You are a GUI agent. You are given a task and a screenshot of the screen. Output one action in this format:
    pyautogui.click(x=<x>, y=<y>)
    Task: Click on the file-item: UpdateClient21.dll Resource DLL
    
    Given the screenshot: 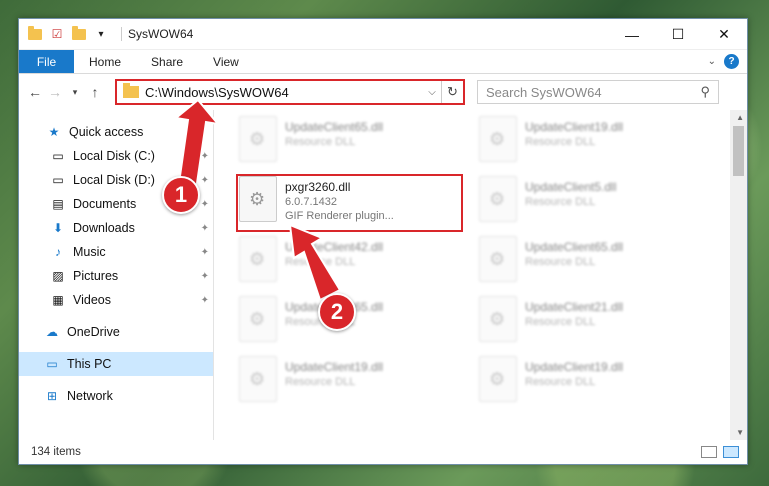 What is the action you would take?
    pyautogui.click(x=589, y=323)
    